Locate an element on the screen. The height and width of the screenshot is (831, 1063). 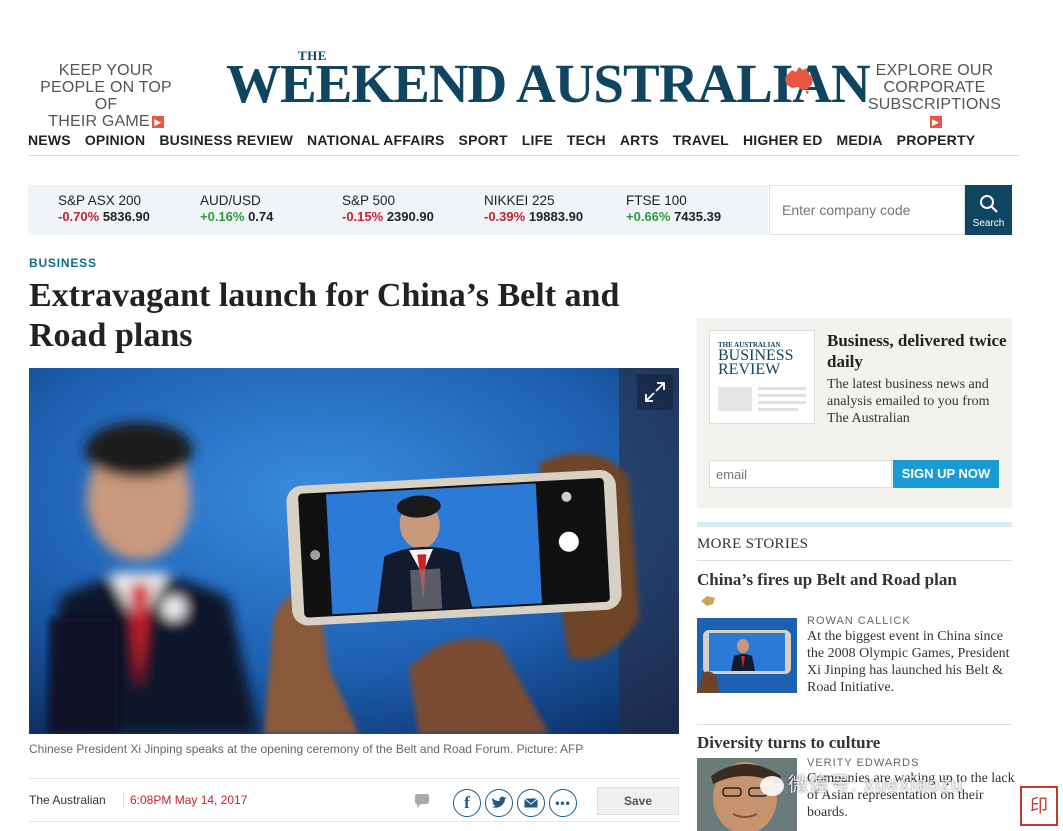
story-title: Diversity turns to culture is located at coordinates (788, 743).